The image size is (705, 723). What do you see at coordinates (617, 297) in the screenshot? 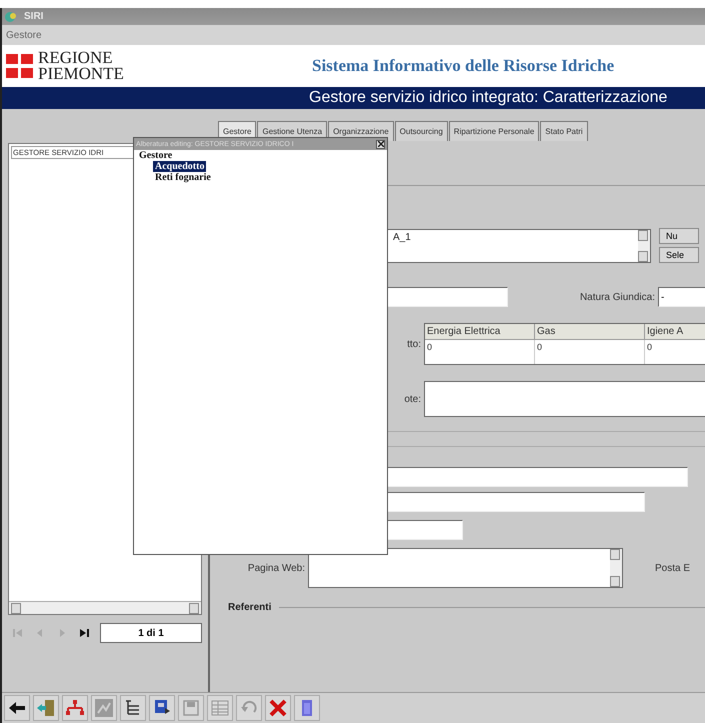
I see `field-label: Natura Giundica:` at bounding box center [617, 297].